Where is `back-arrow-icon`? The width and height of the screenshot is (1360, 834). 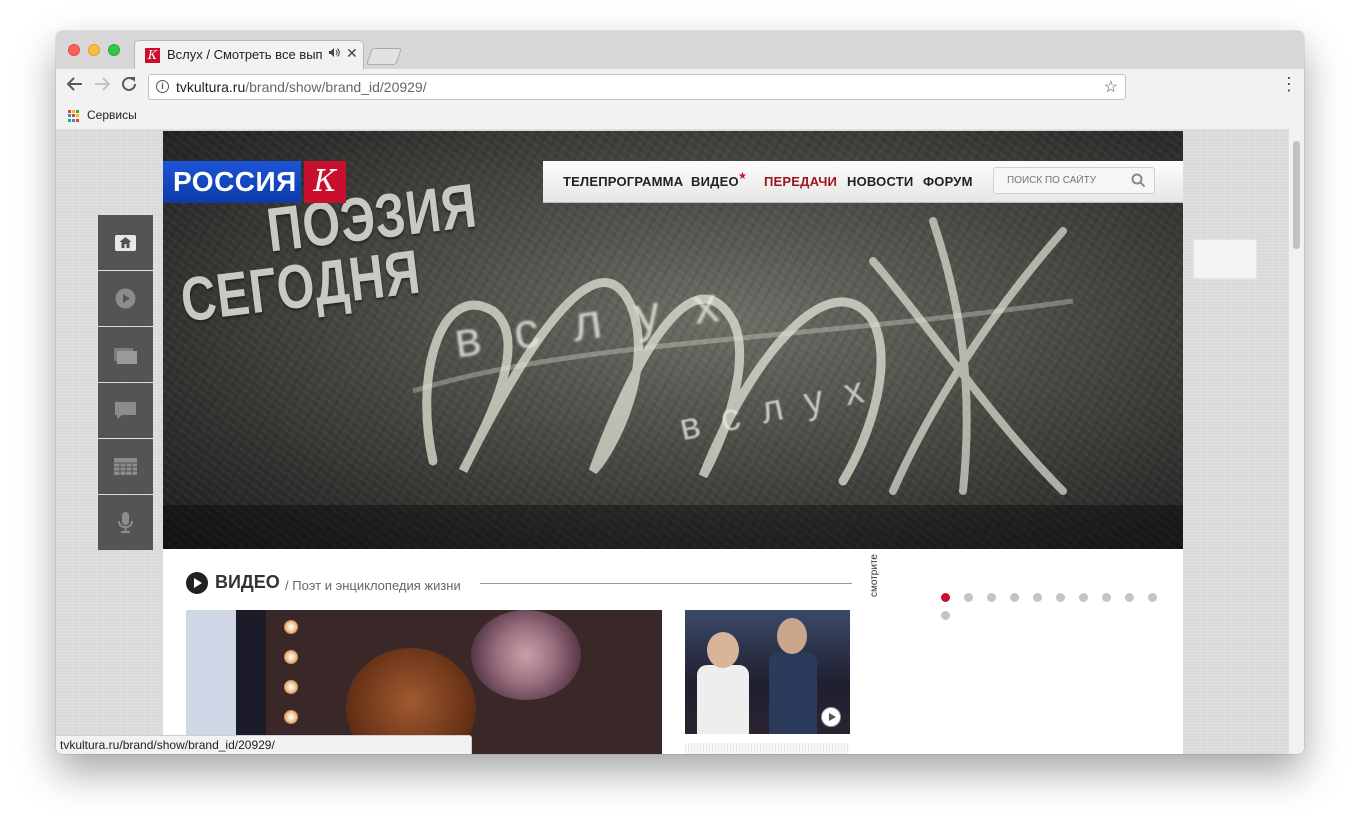 back-arrow-icon is located at coordinates (75, 86).